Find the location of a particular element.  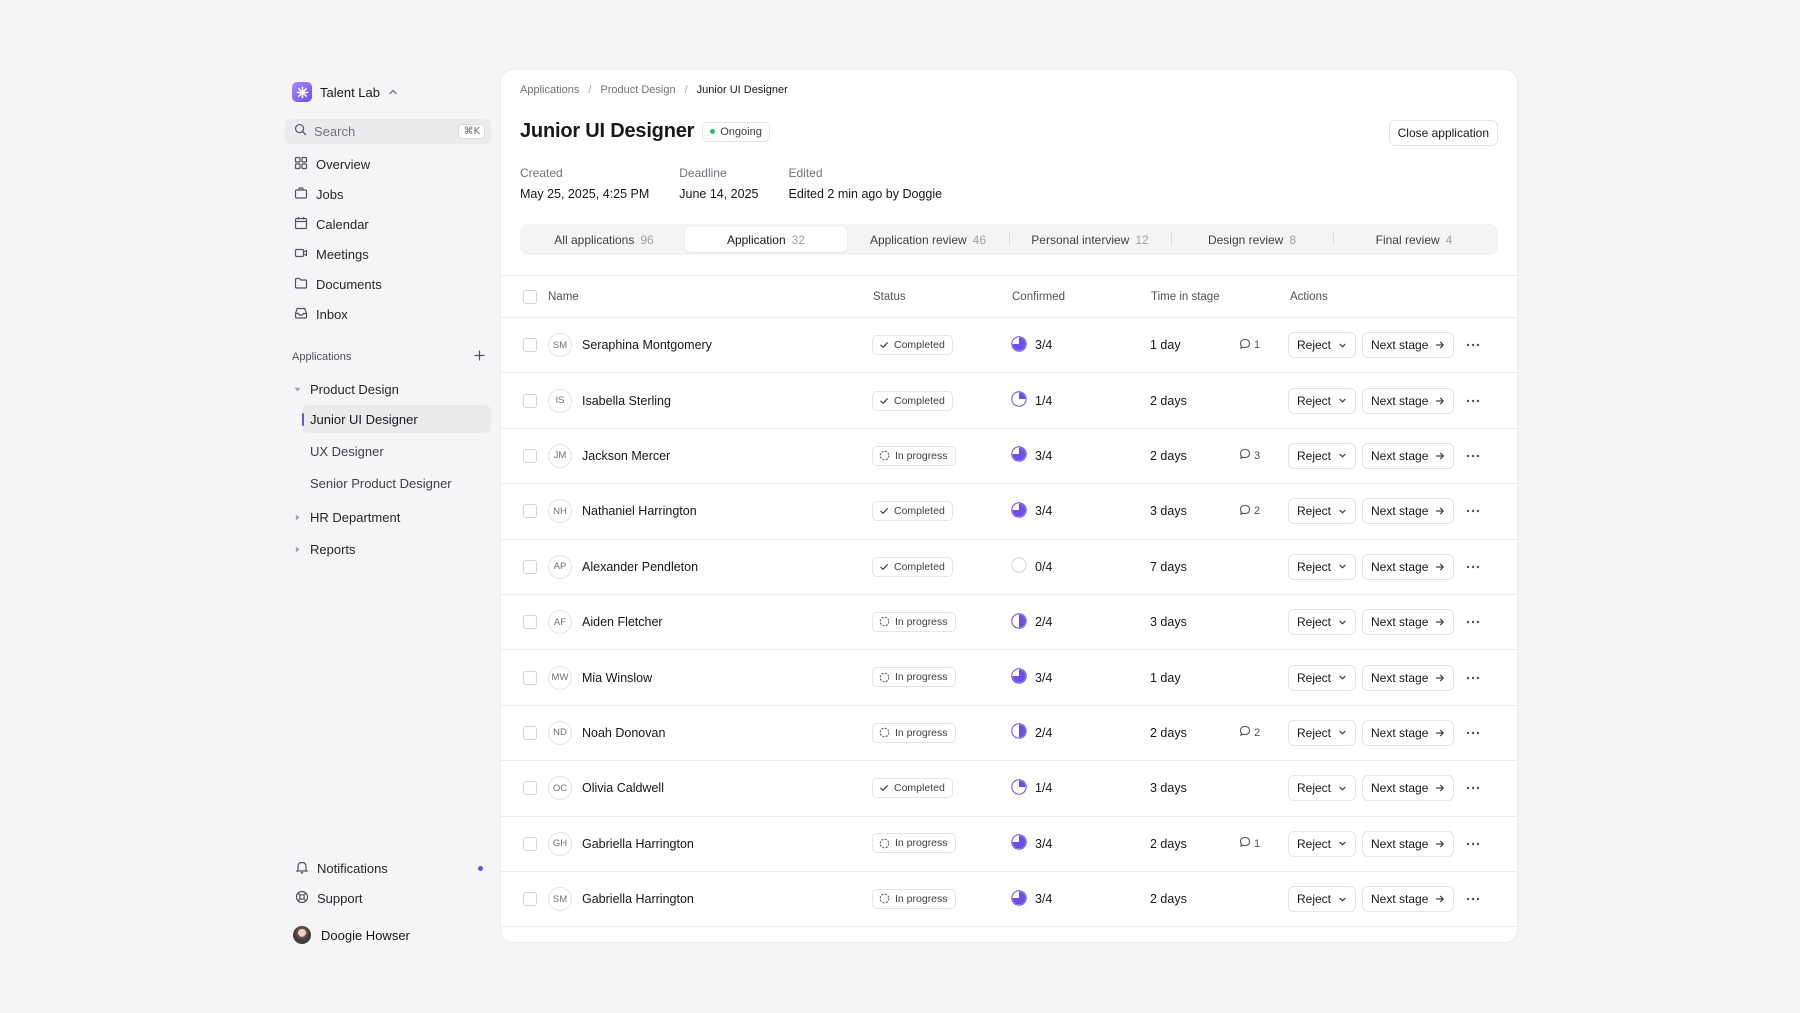

tab-design-review: Design review 8 is located at coordinates (1252, 239).